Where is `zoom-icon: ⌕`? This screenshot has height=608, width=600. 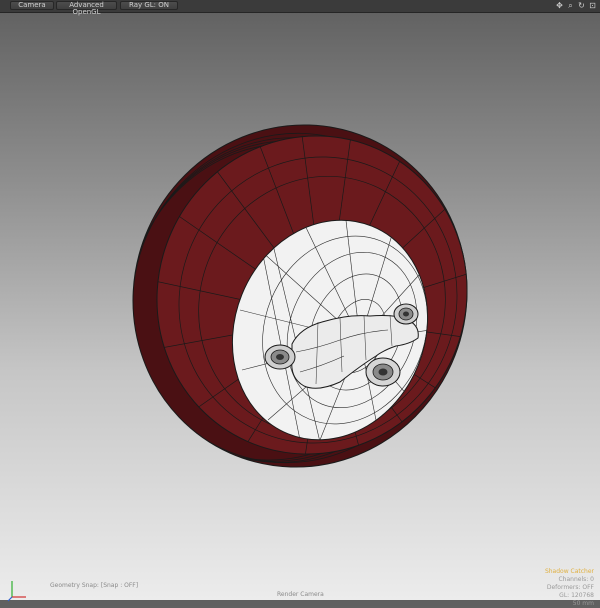 zoom-icon: ⌕ is located at coordinates (570, 5).